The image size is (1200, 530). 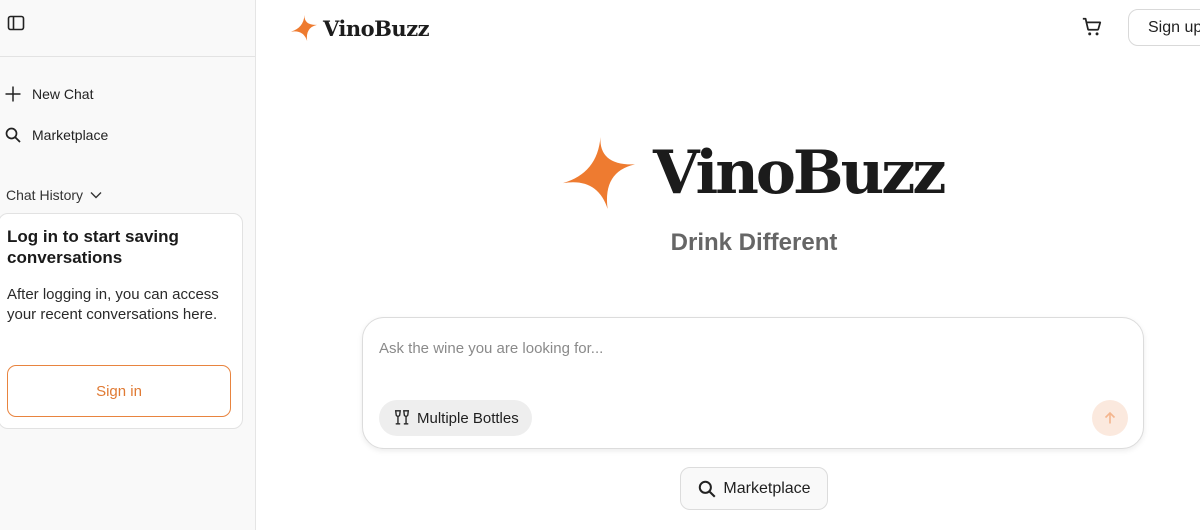 I want to click on header-logo: VinoBuzz, so click(x=360, y=28).